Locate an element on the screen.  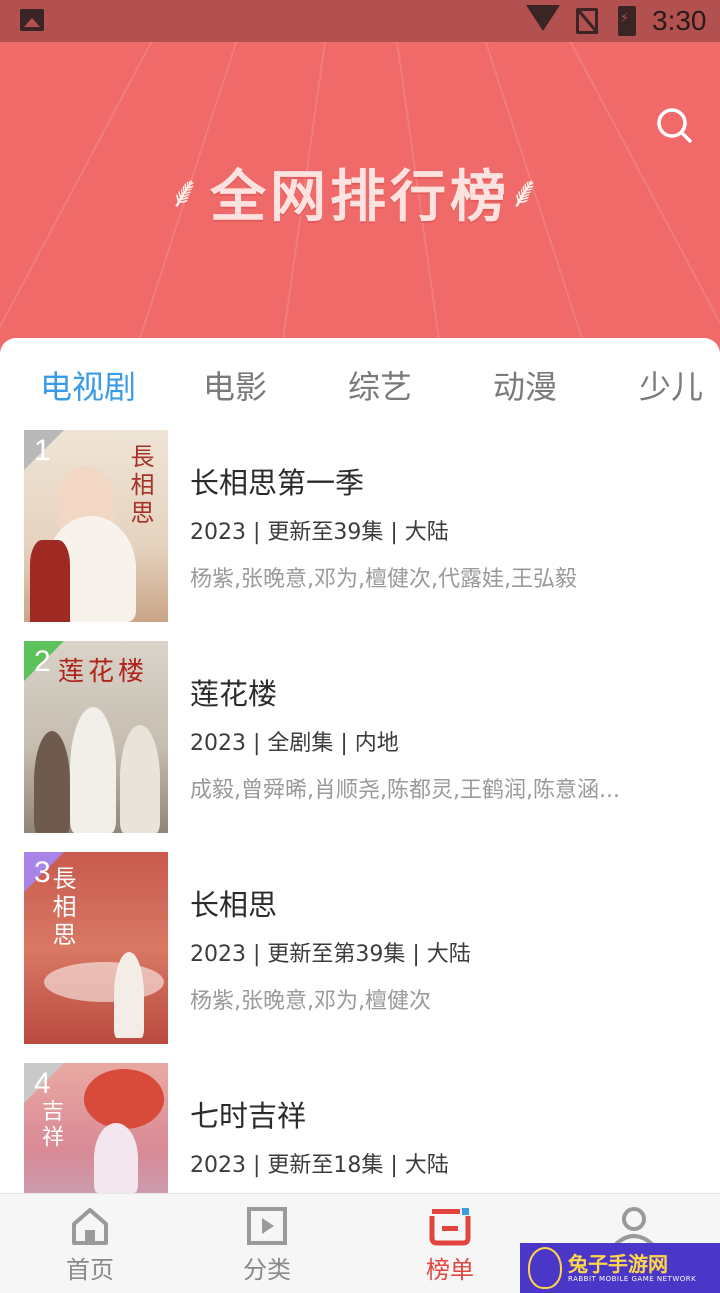
nav-ranking-label: 榜单 is located at coordinates (450, 1270).